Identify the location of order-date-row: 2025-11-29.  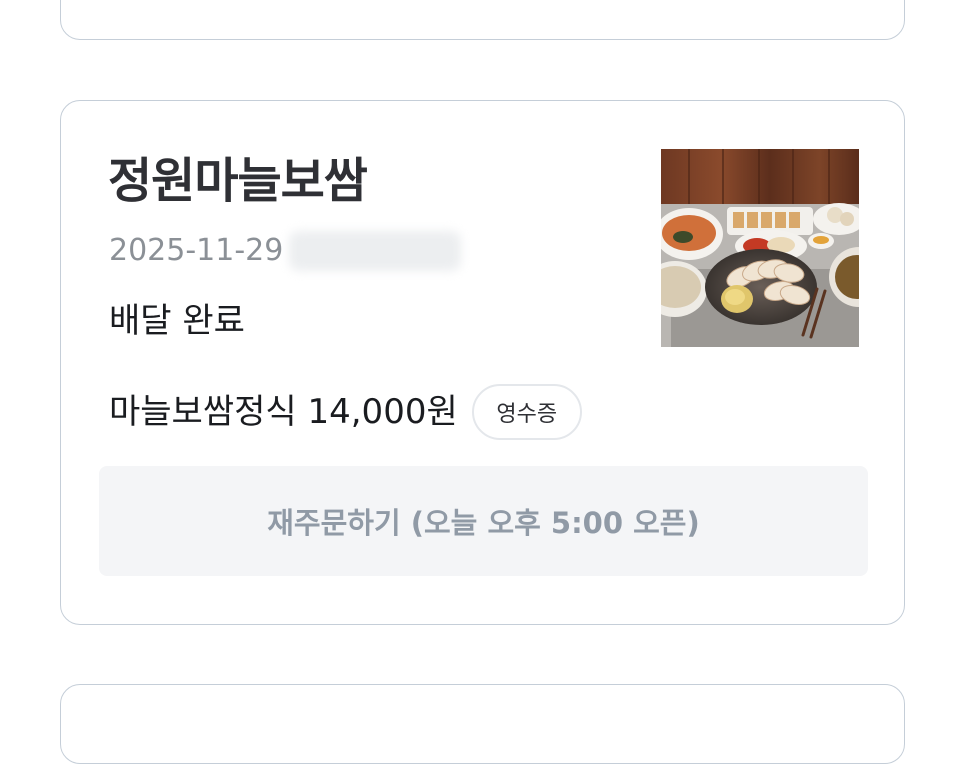
(285, 251).